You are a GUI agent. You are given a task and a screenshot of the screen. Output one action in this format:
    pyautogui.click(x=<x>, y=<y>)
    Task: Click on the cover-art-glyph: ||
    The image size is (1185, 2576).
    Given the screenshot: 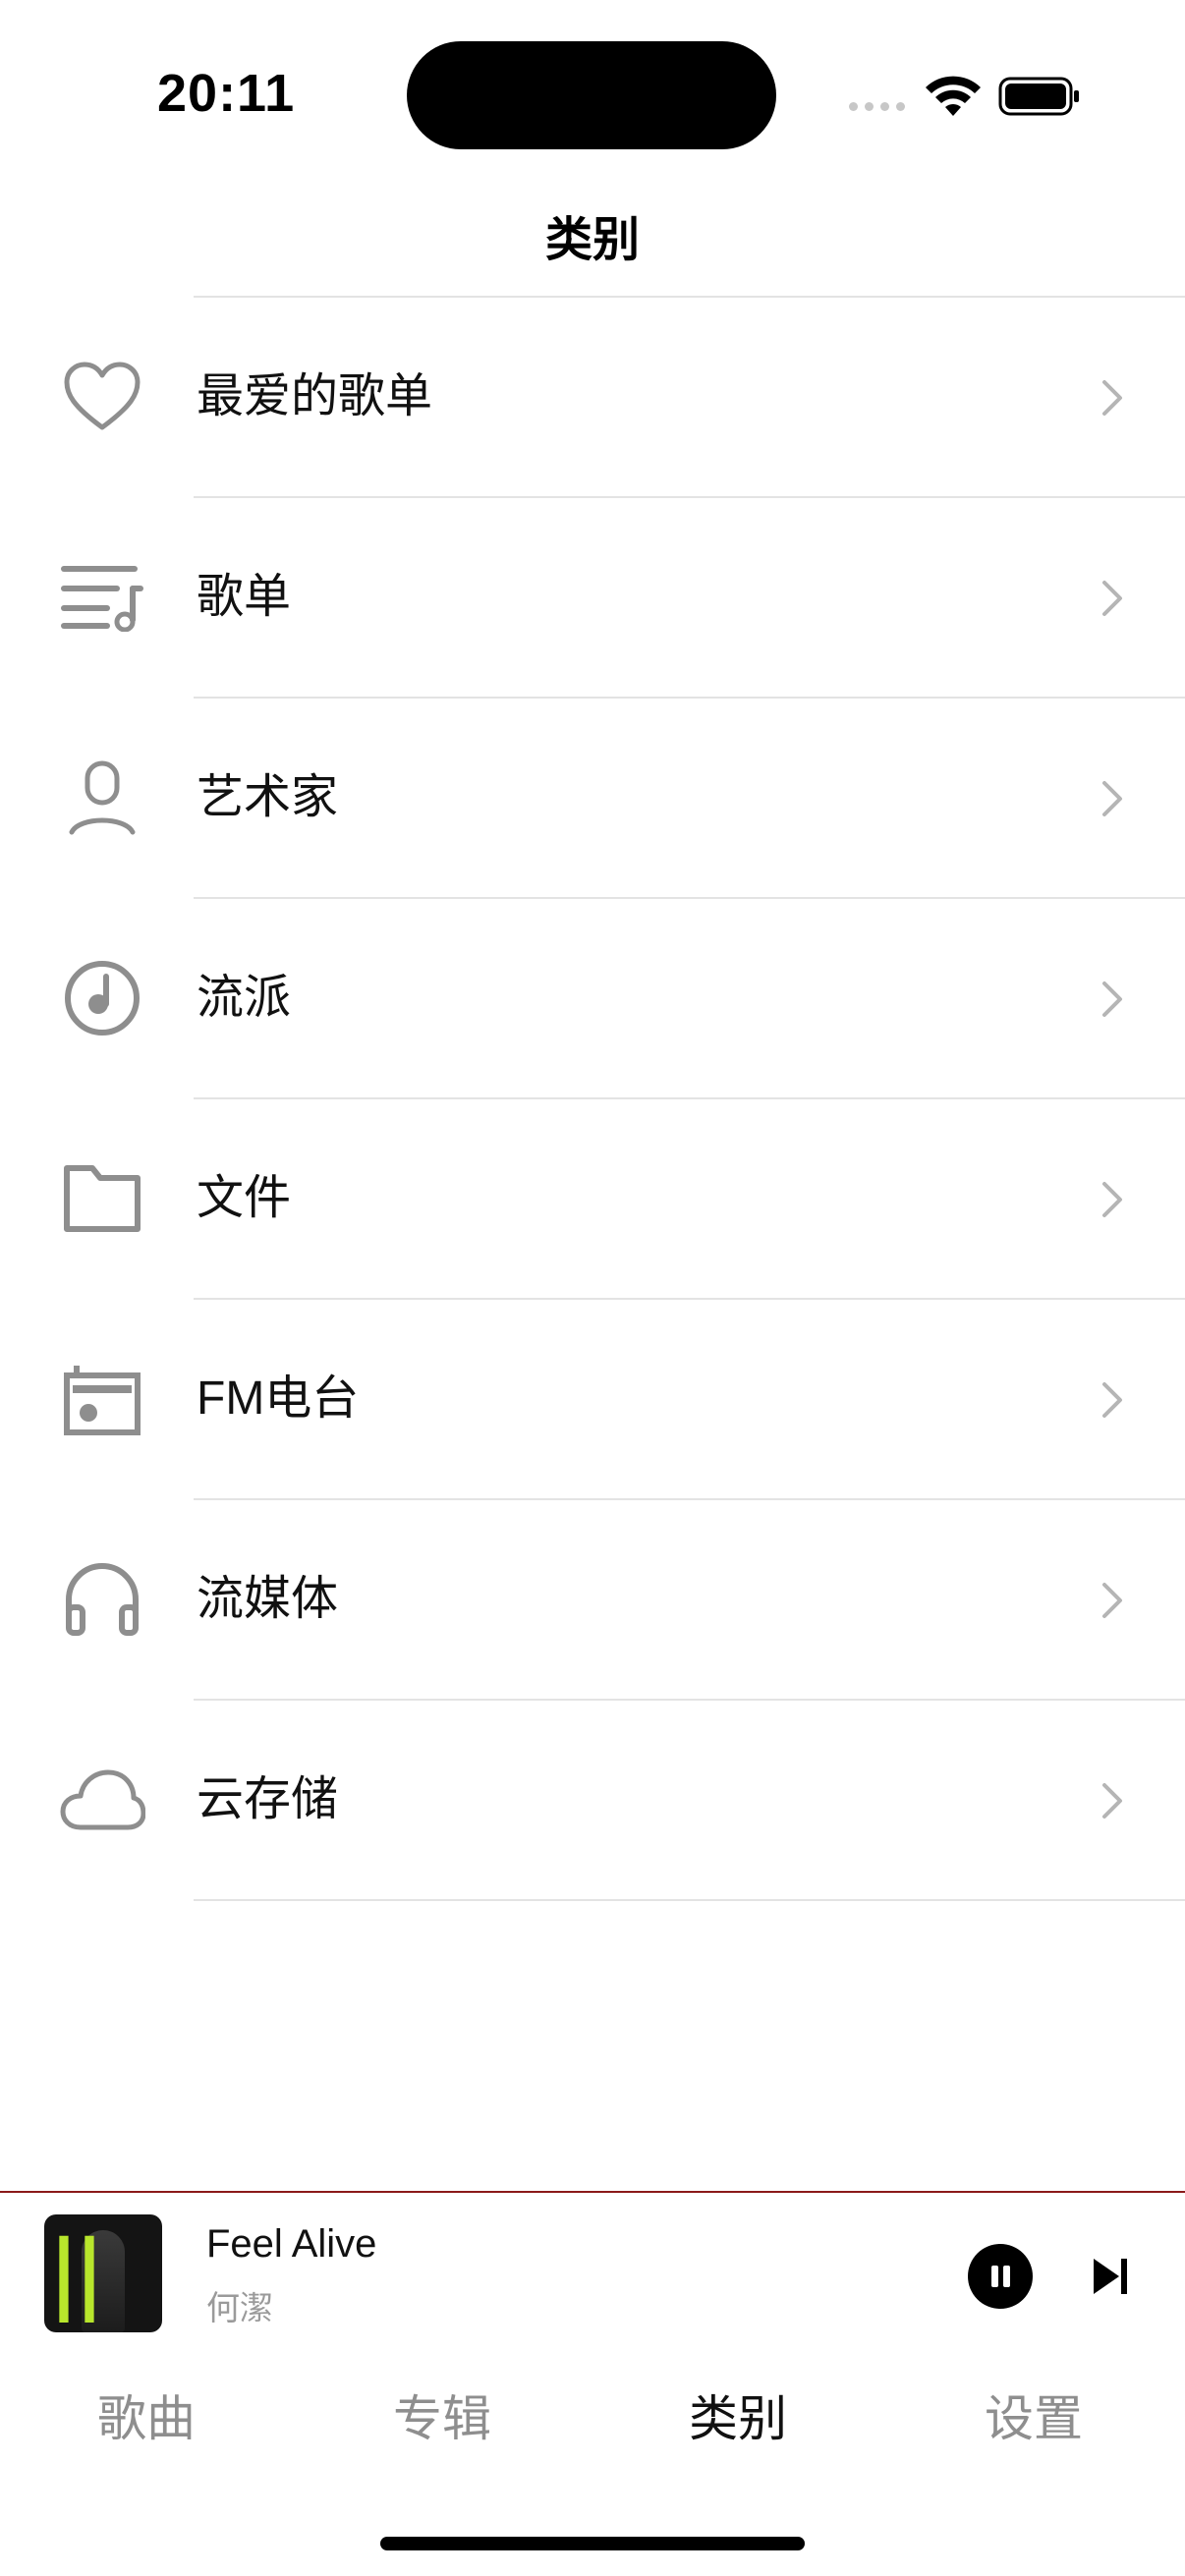 What is the action you would take?
    pyautogui.click(x=76, y=2271)
    